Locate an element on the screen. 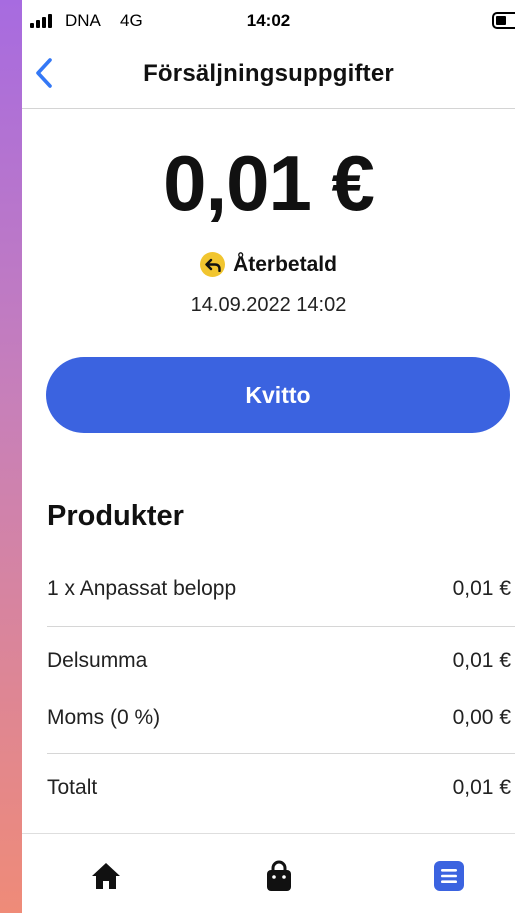  subtotal-label: Delsumma is located at coordinates (97, 660).